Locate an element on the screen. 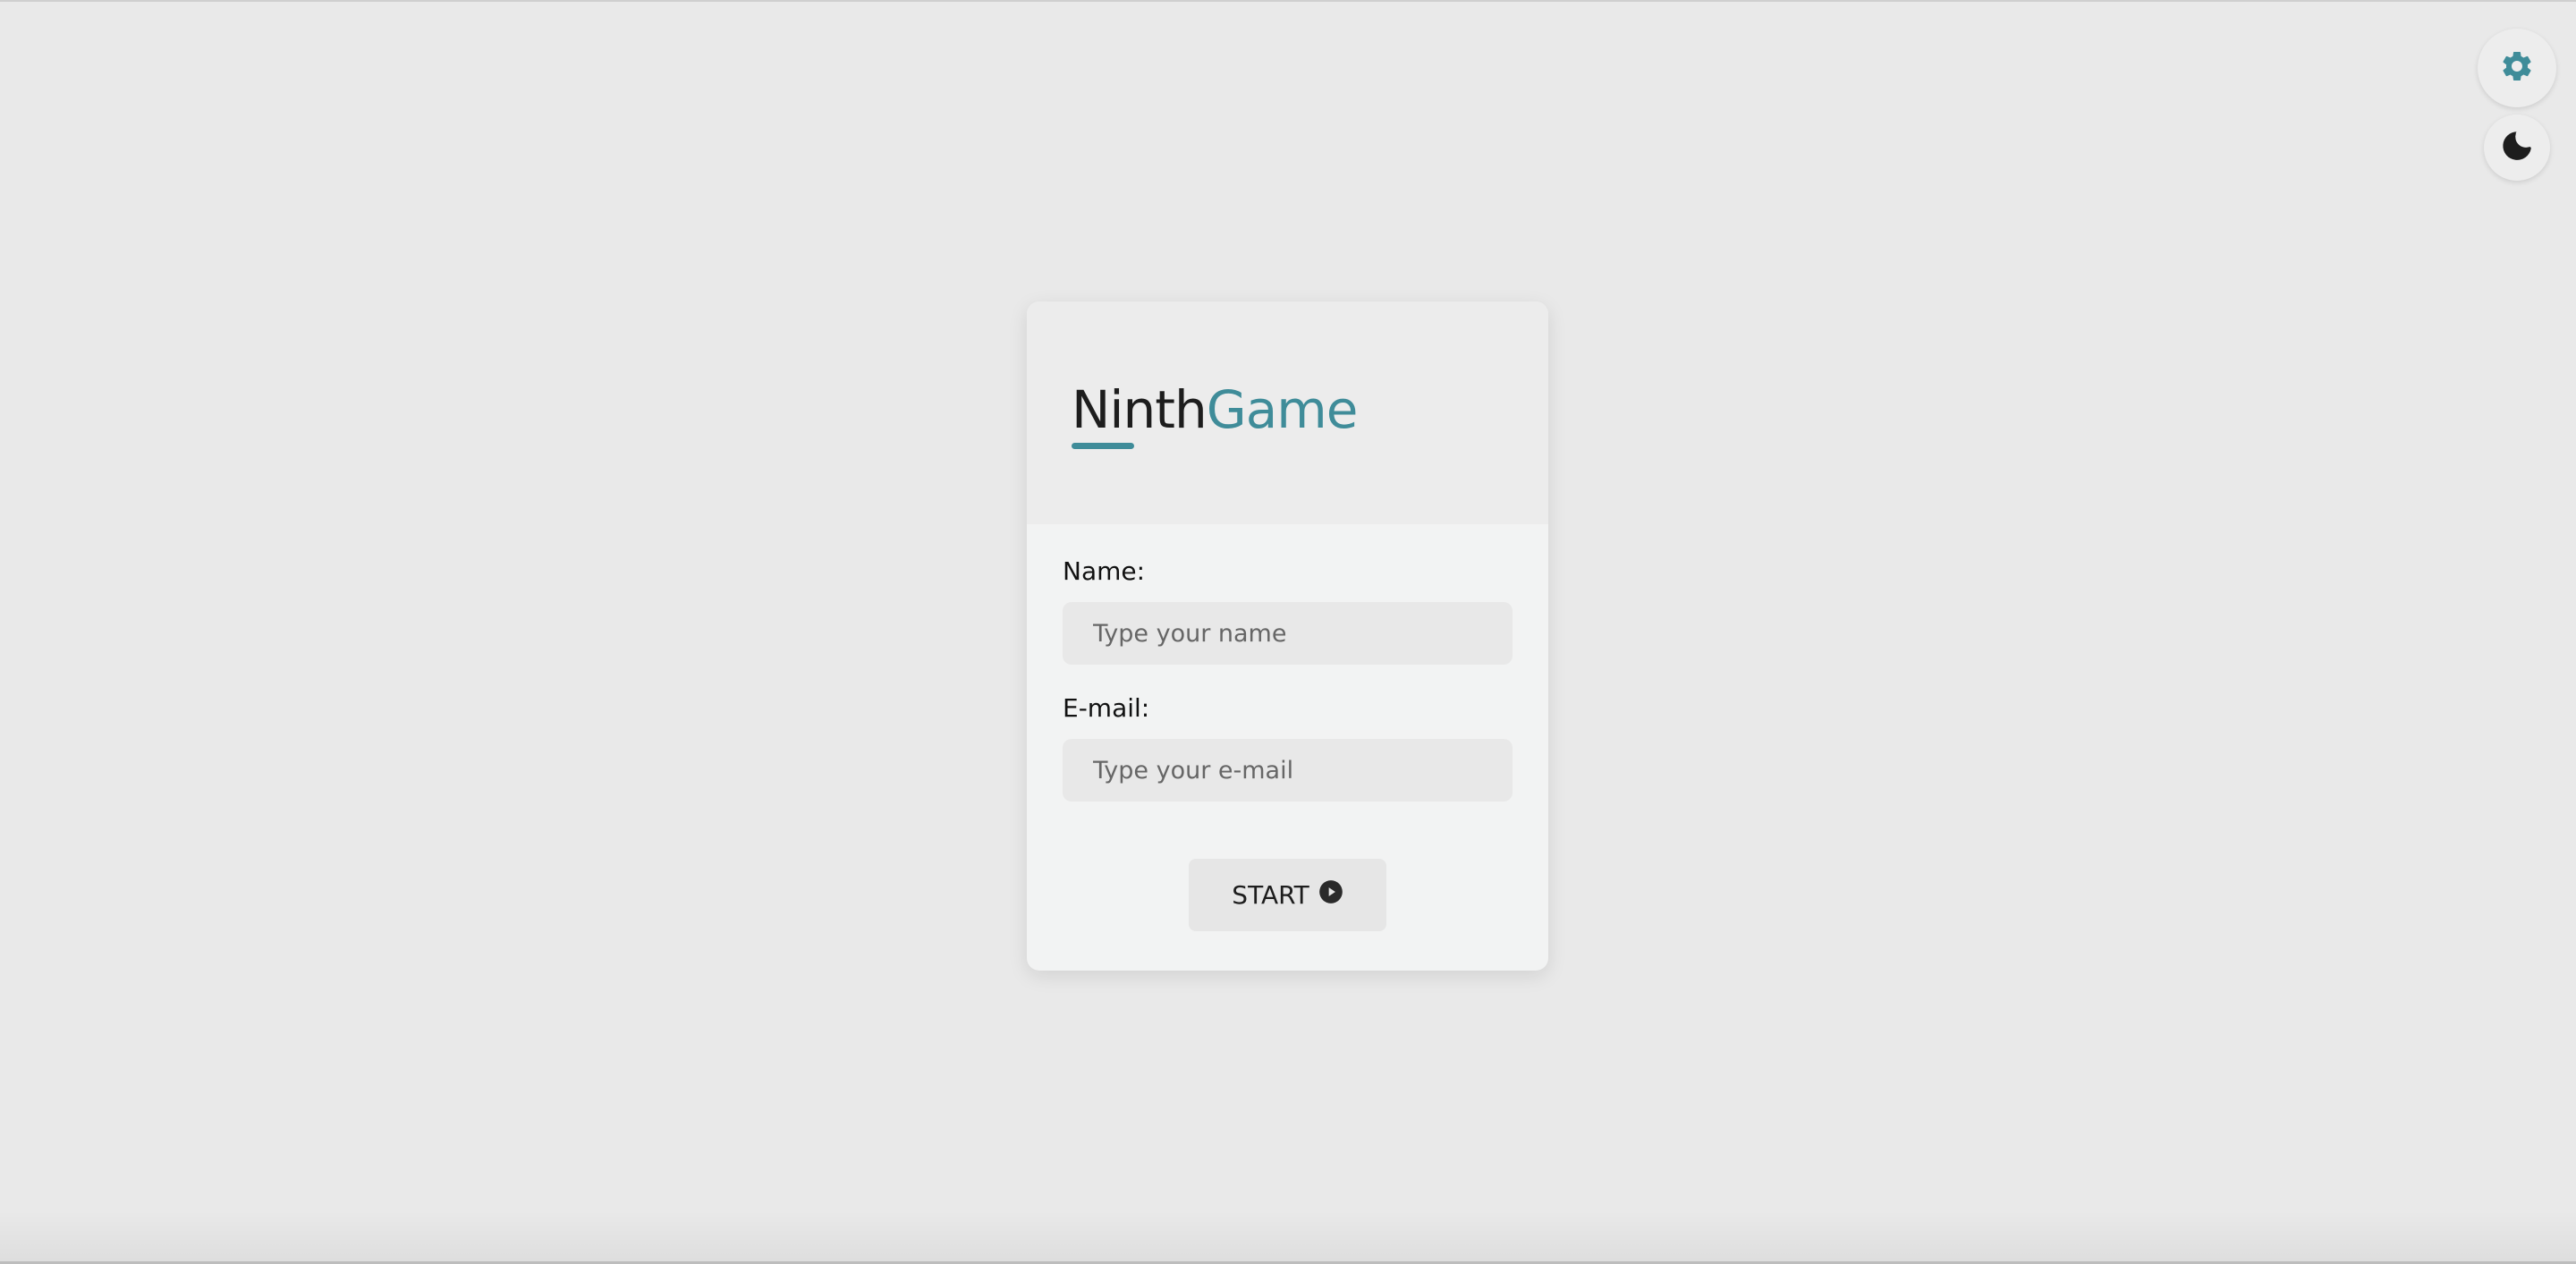 This screenshot has height=1264, width=2576. login-card: NinthGame Name: E-mail: START is located at coordinates (1287, 636).